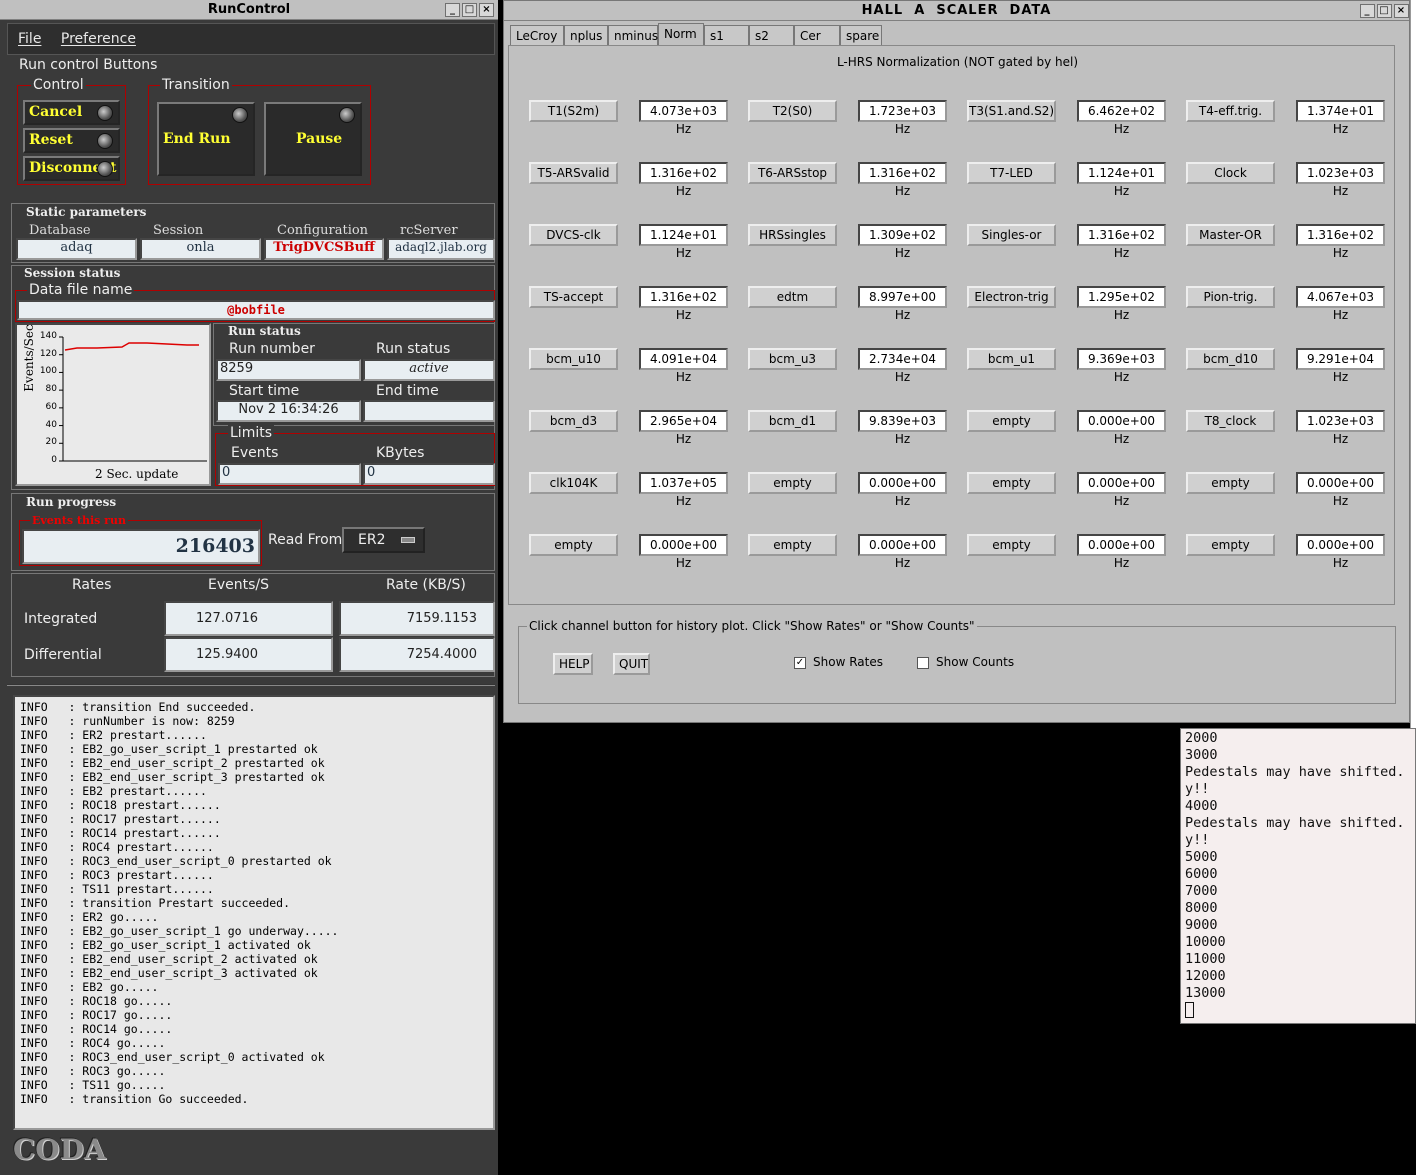 Image resolution: width=1416 pixels, height=1175 pixels. Describe the element at coordinates (573, 111) in the screenshot. I see `channel-button: T1(S2m)` at that location.